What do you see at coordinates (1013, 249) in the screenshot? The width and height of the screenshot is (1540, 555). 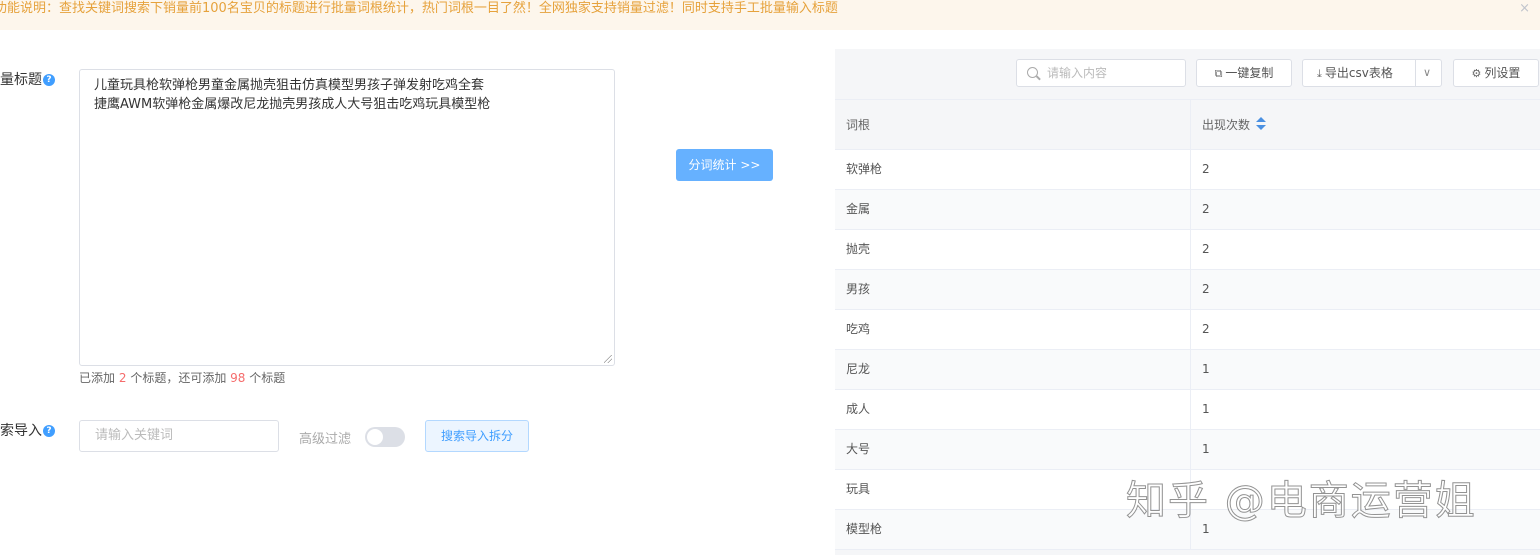 I see `cell-root: 抛壳` at bounding box center [1013, 249].